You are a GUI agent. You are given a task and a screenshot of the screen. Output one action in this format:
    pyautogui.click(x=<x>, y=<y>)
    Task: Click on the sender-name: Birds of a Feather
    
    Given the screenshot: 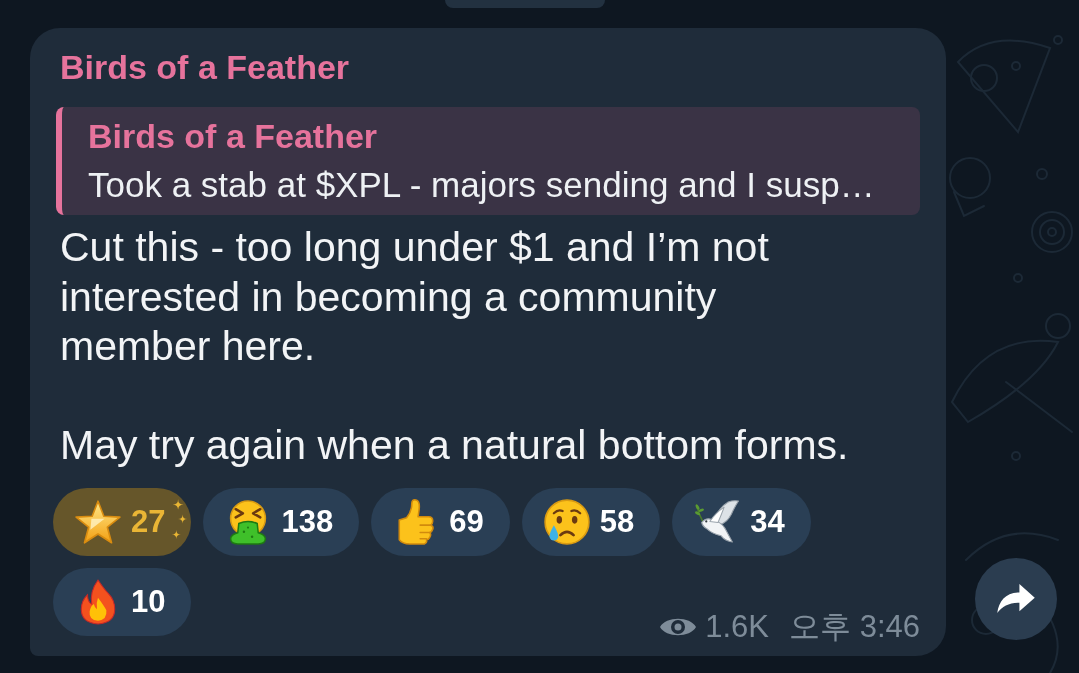 What is the action you would take?
    pyautogui.click(x=205, y=67)
    